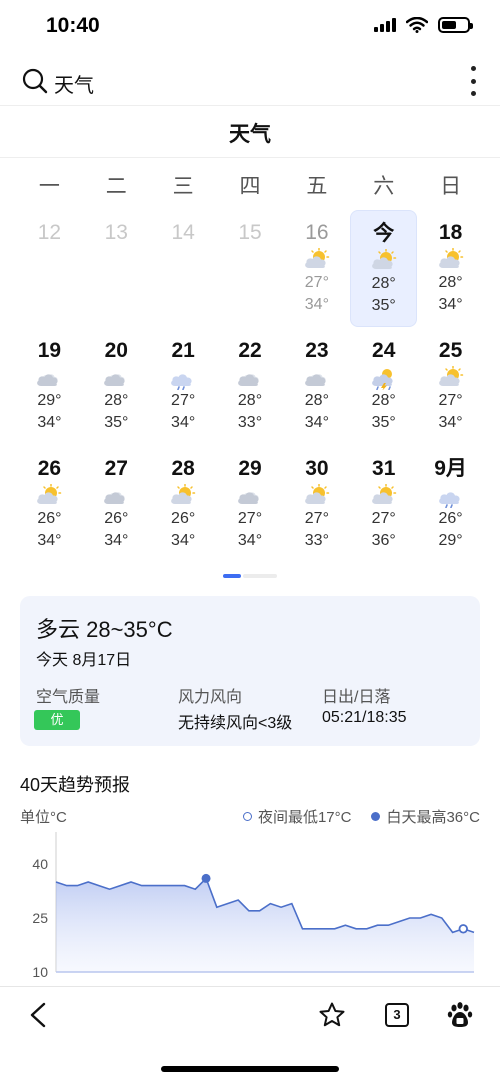 Image resolution: width=500 pixels, height=1082 pixels. I want to click on day-high-temp: 33°, so click(250, 422).